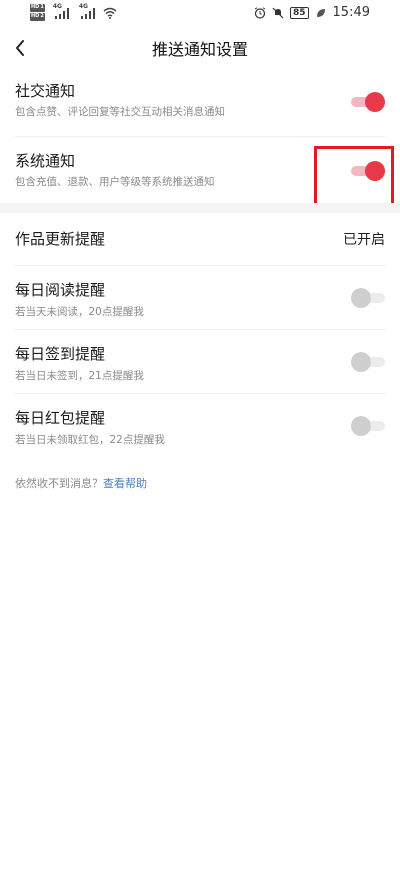  Describe the element at coordinates (125, 483) in the screenshot. I see `help-link: 查看帮助` at that location.